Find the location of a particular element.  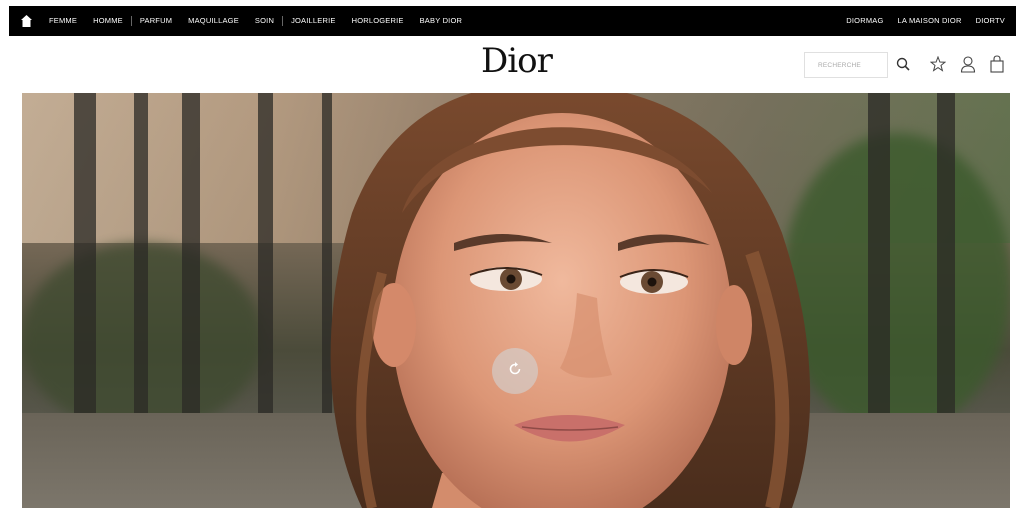

nav-joaillerie: JOAILLERIE is located at coordinates (313, 21).